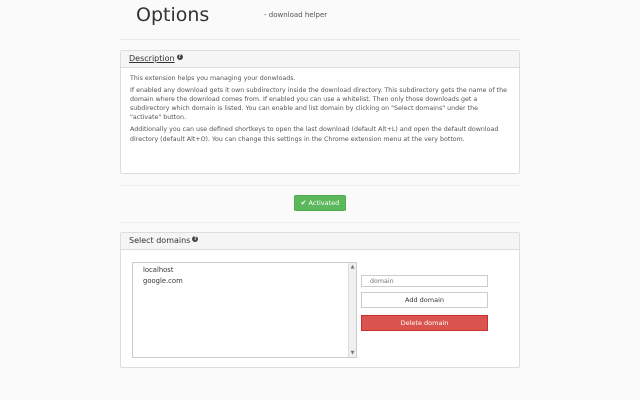  What do you see at coordinates (324, 203) in the screenshot?
I see `activated-label: Activated` at bounding box center [324, 203].